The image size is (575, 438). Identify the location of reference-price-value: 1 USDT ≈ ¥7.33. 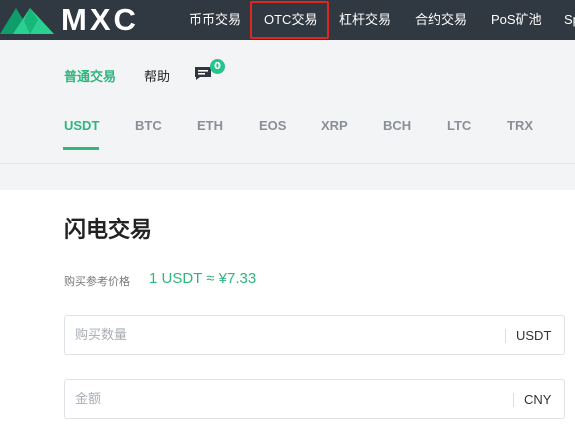
(203, 278).